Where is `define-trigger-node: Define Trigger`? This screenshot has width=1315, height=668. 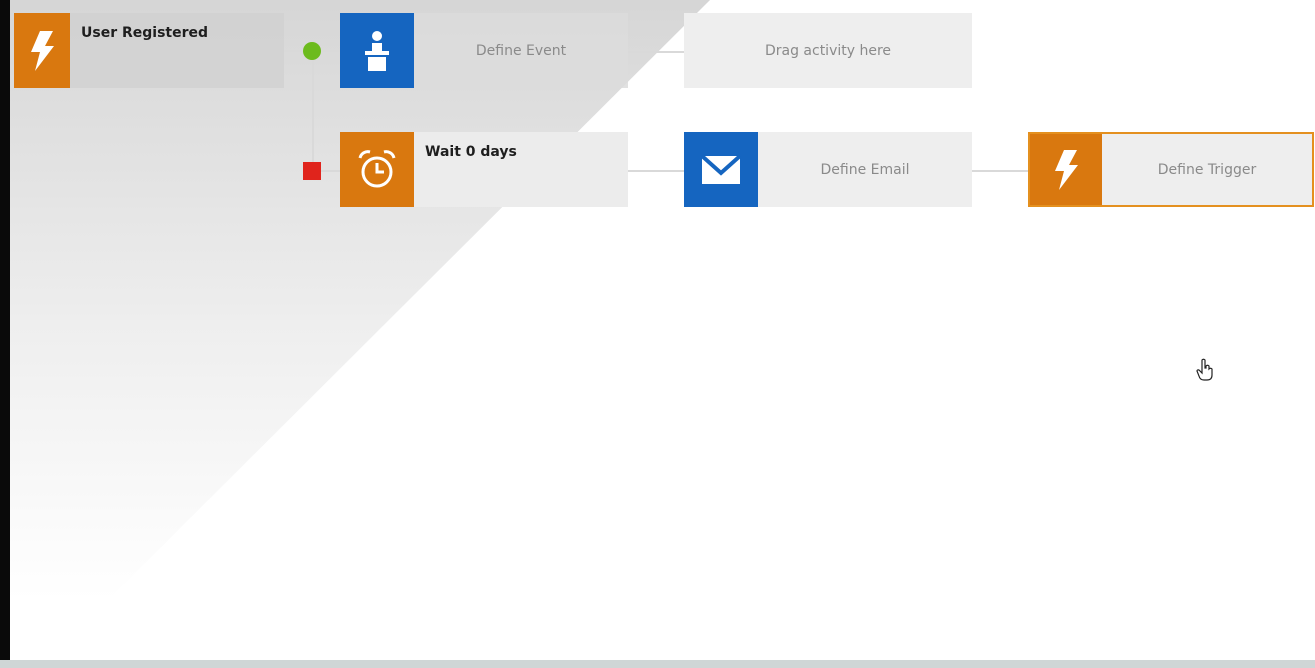
define-trigger-node: Define Trigger is located at coordinates (1171, 169).